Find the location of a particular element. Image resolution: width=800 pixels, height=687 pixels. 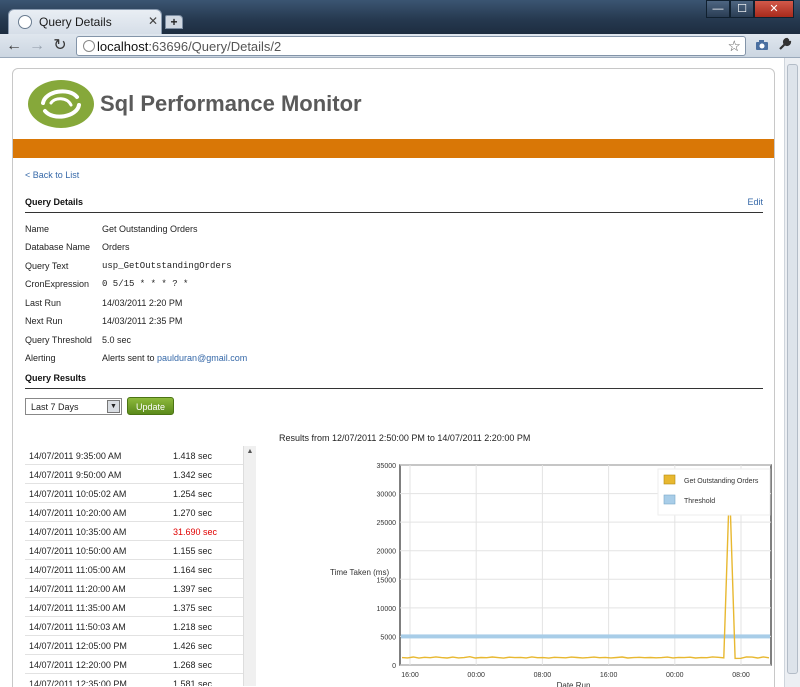

result-date: 14/07/2011 9:35:00 AM is located at coordinates (75, 456).